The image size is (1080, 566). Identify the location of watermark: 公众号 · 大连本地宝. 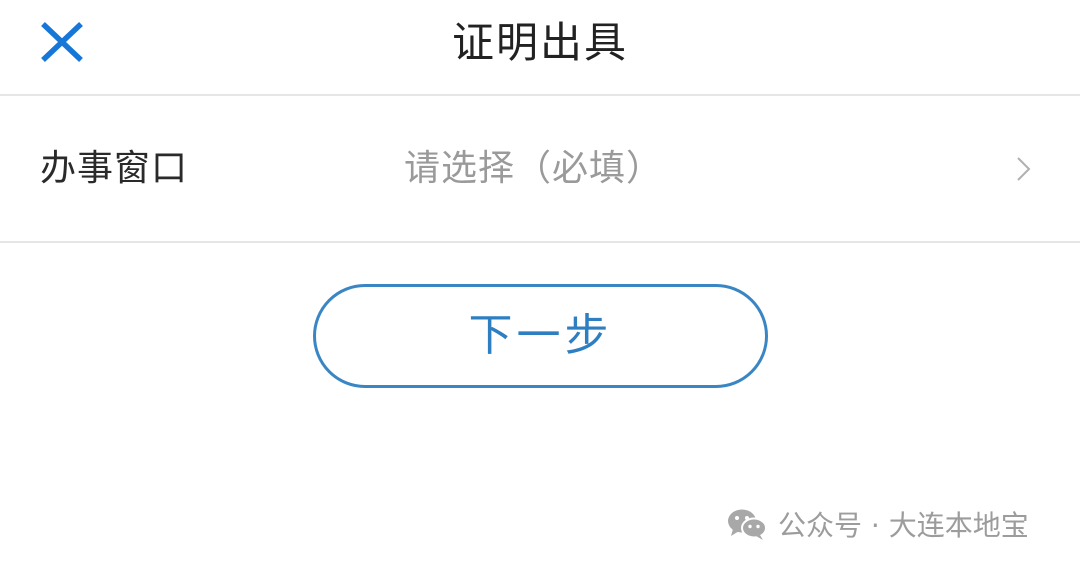
(877, 524).